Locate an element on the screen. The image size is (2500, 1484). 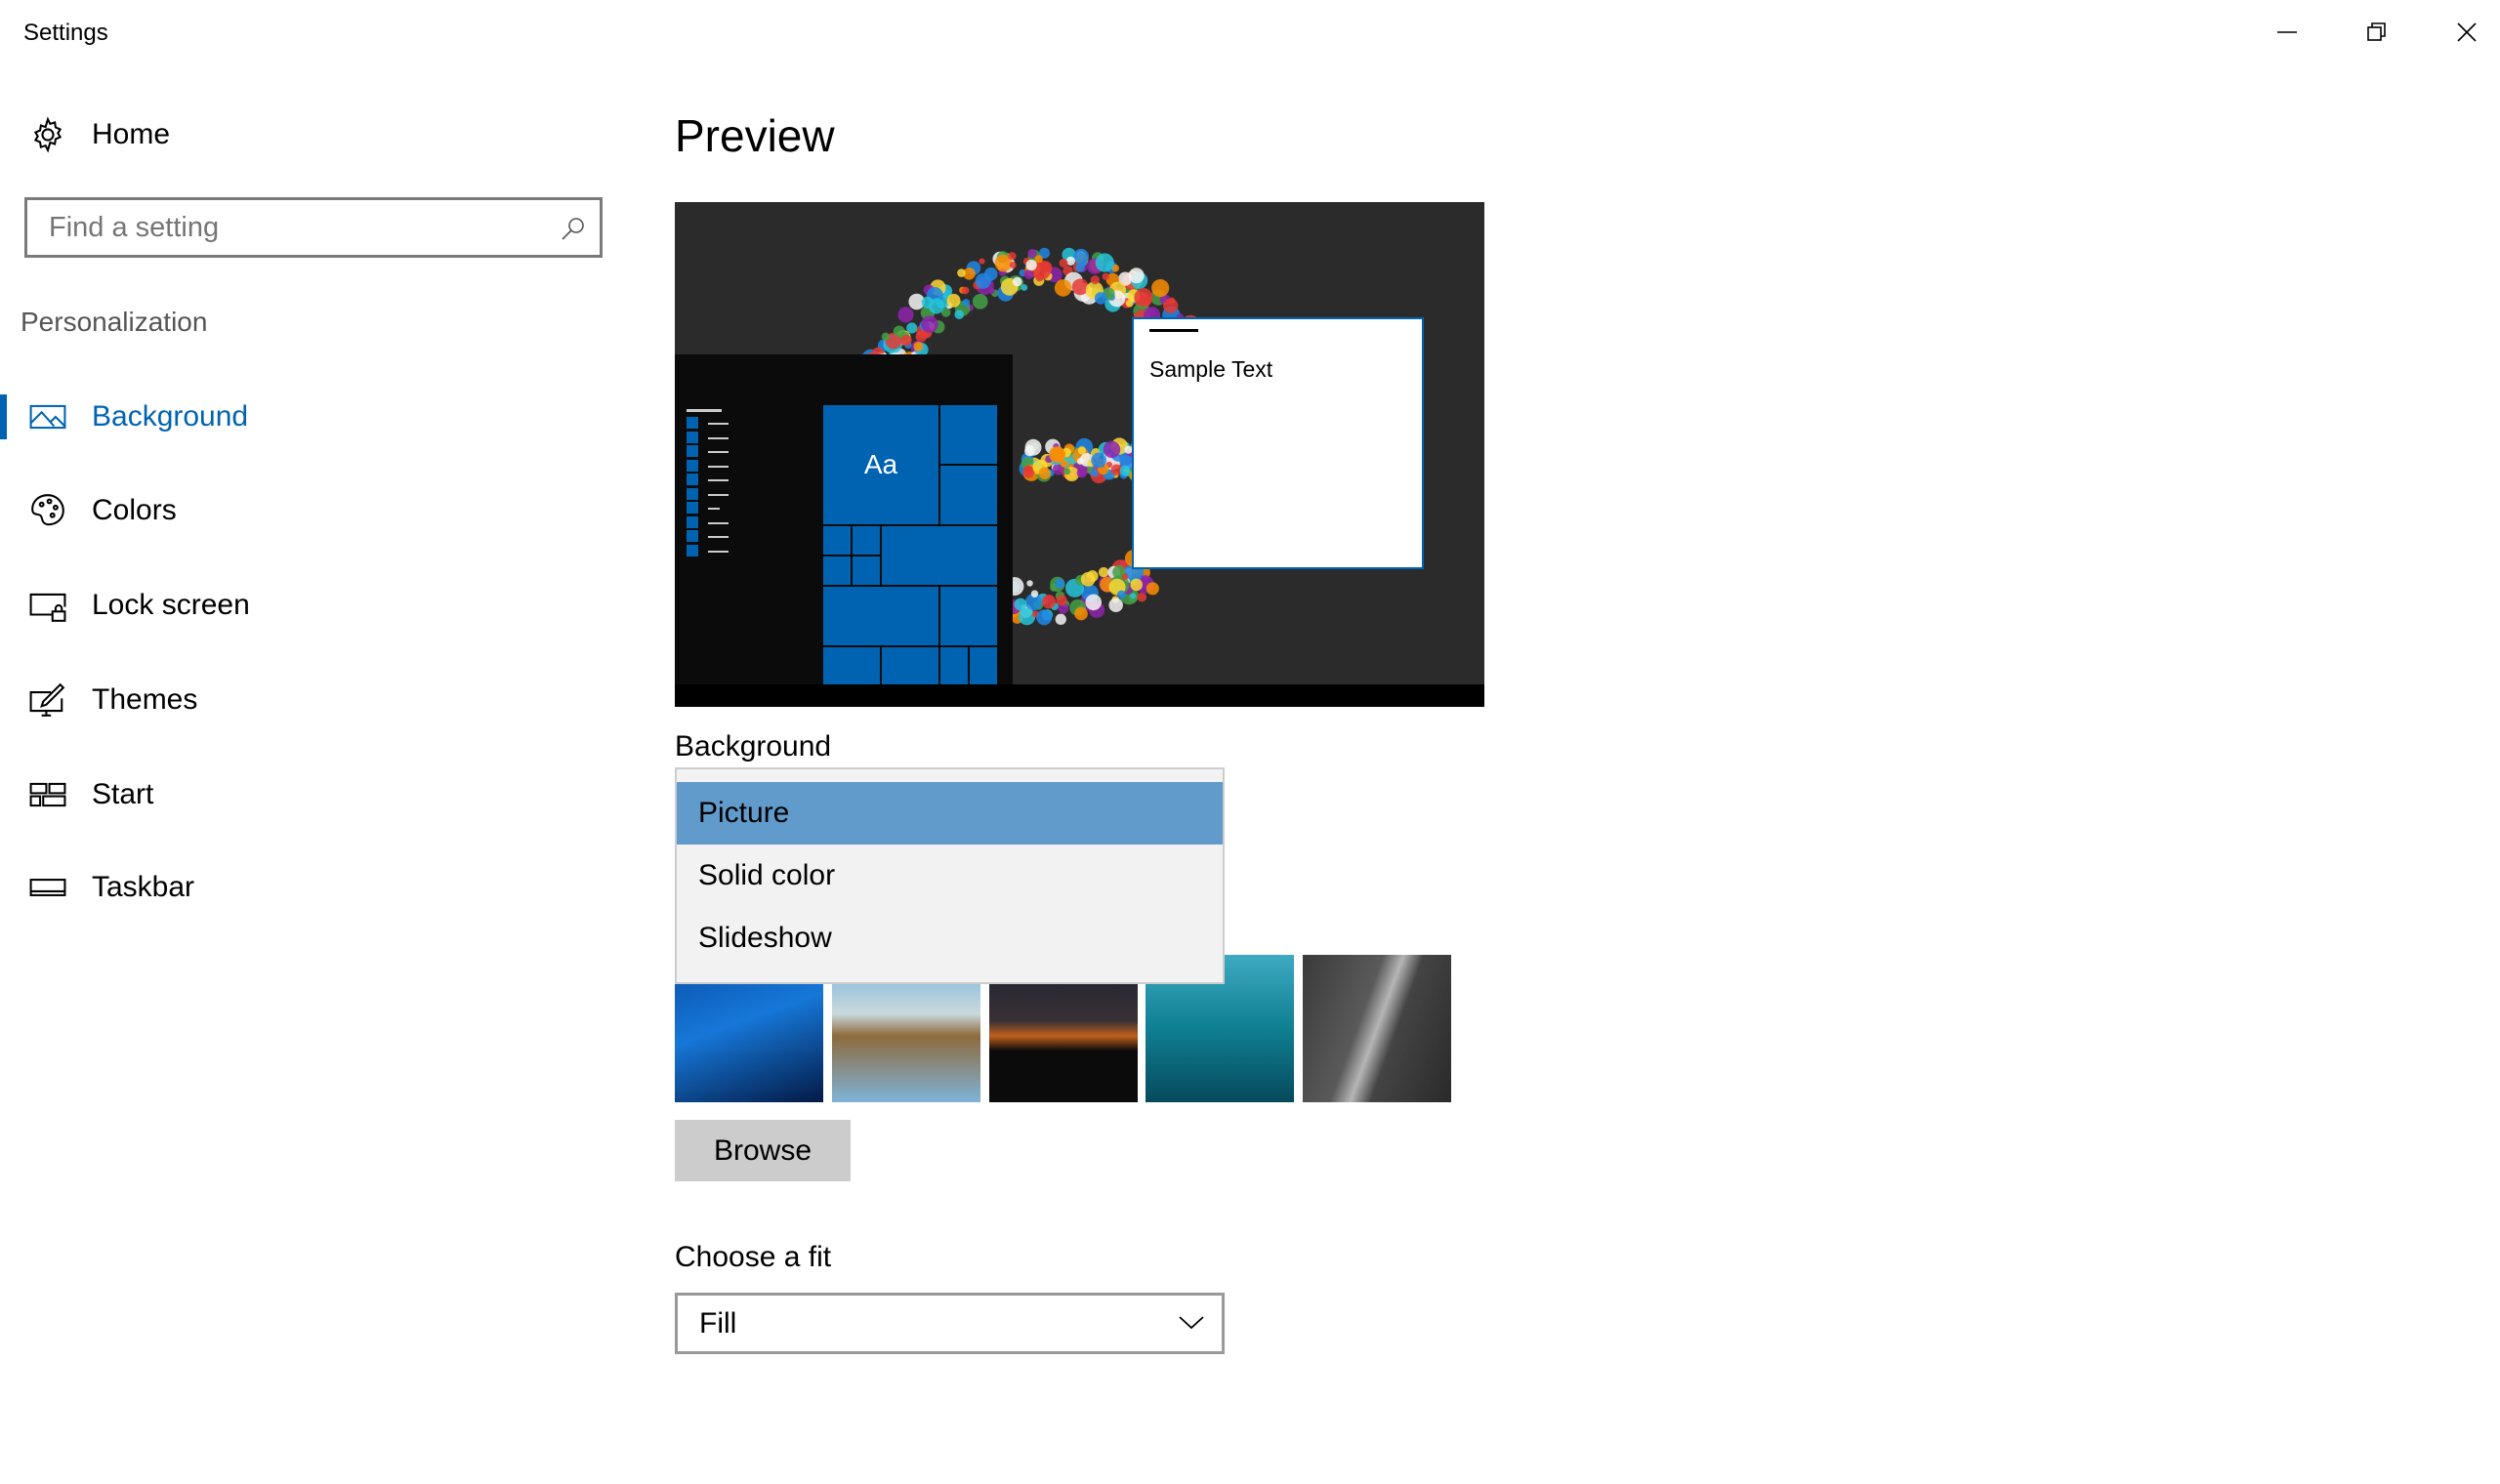
chevron-down-icon is located at coordinates (1191, 1323).